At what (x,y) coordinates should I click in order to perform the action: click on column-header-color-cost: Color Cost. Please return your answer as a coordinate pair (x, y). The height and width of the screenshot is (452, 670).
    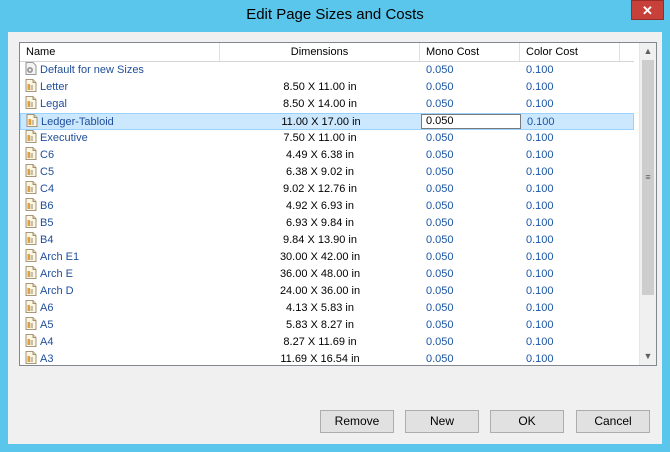
    Looking at the image, I should click on (570, 52).